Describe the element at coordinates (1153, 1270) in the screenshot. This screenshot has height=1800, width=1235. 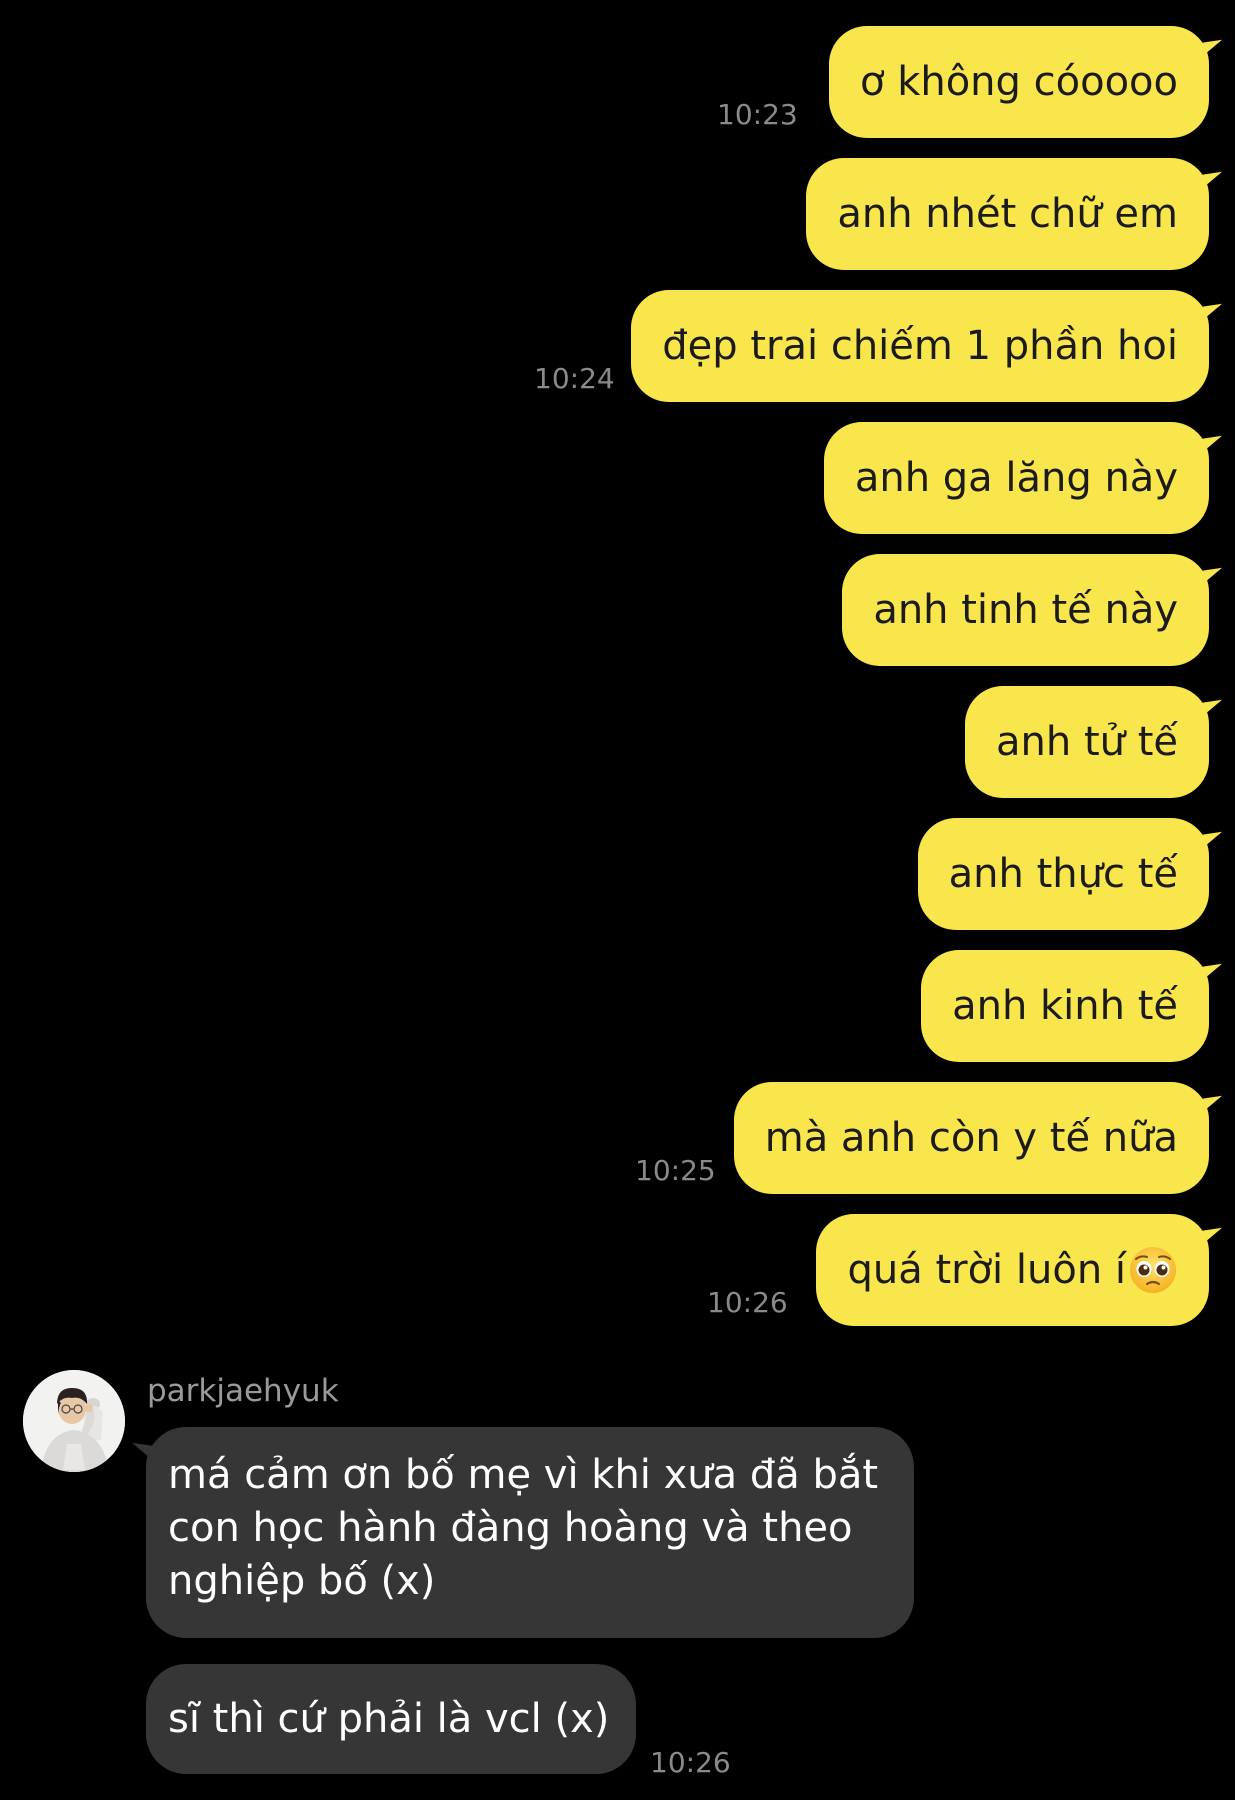
I see `pleading-face-emoji-icon` at that location.